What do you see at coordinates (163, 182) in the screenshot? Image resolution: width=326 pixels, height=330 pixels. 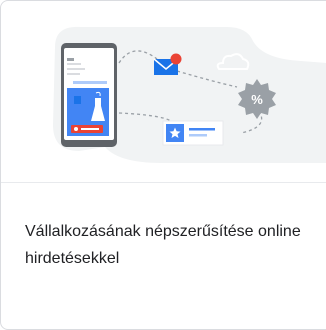 I see `card-divider` at bounding box center [163, 182].